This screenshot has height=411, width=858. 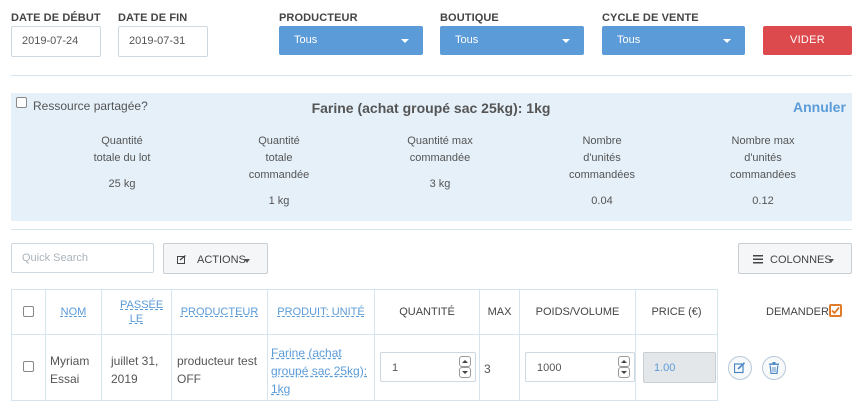 What do you see at coordinates (122, 184) in the screenshot?
I see `stat-value: 25 kg` at bounding box center [122, 184].